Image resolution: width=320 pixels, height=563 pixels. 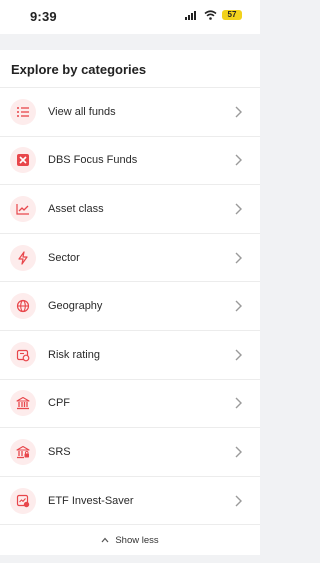 What do you see at coordinates (130, 17) in the screenshot?
I see `status-bar: 9:39 57` at bounding box center [130, 17].